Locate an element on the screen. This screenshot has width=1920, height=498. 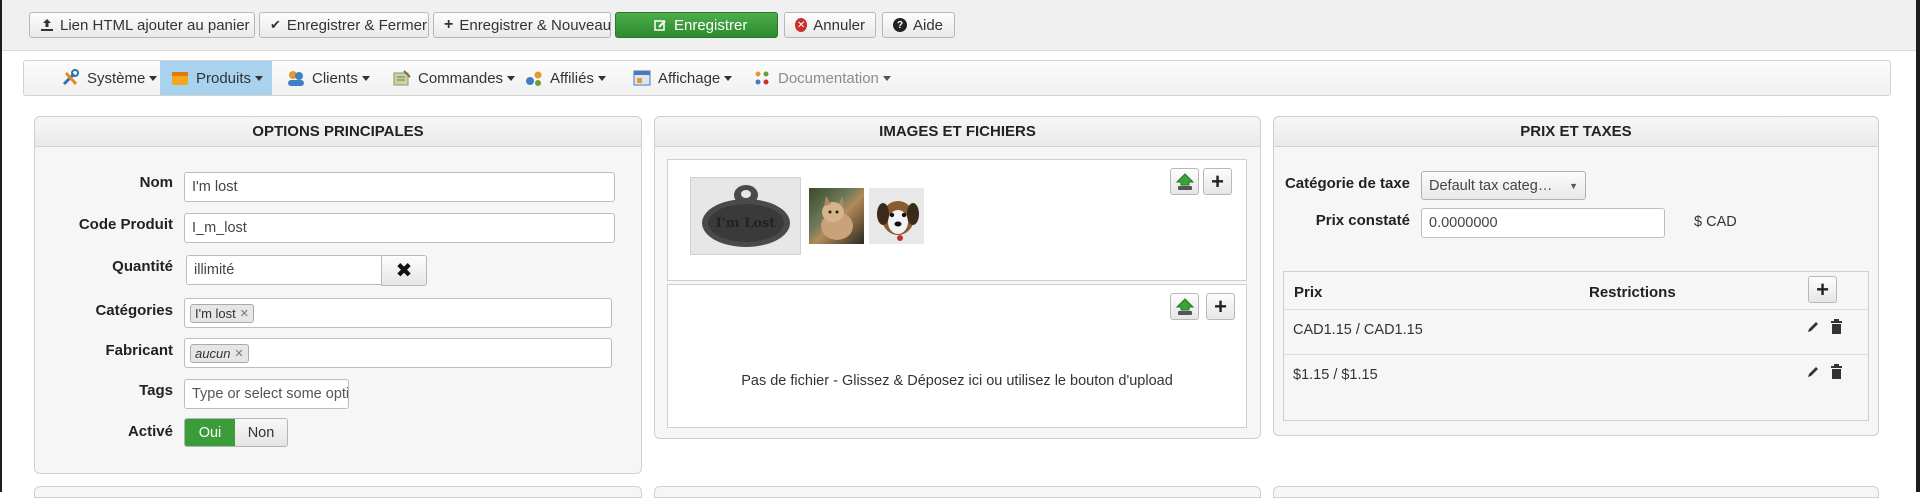
save-label: Enregistrer is located at coordinates (711, 25).